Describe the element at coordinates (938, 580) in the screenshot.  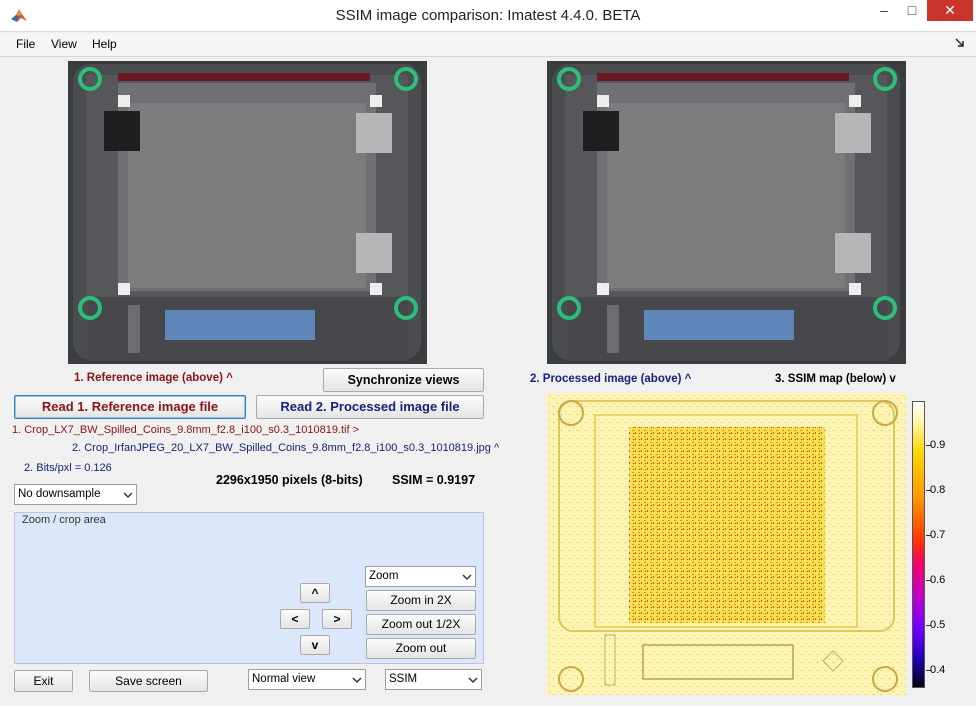
I see `colorbar-tick-label: 0.6` at that location.